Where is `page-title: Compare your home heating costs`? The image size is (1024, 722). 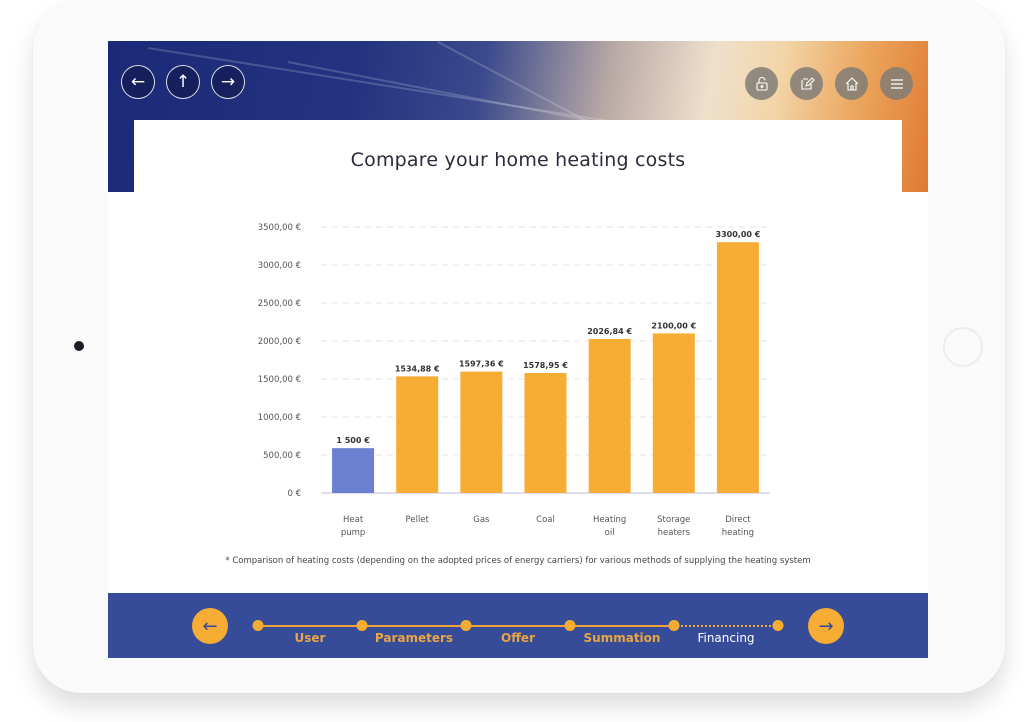
page-title: Compare your home heating costs is located at coordinates (518, 160).